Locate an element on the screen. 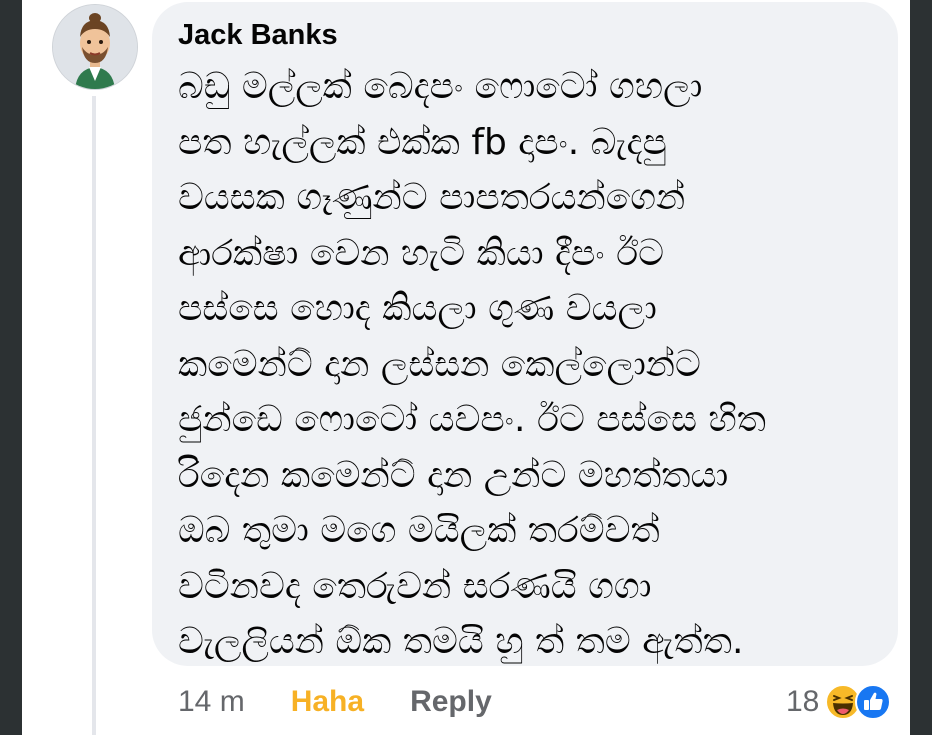 The height and width of the screenshot is (735, 932). avatar is located at coordinates (95, 47).